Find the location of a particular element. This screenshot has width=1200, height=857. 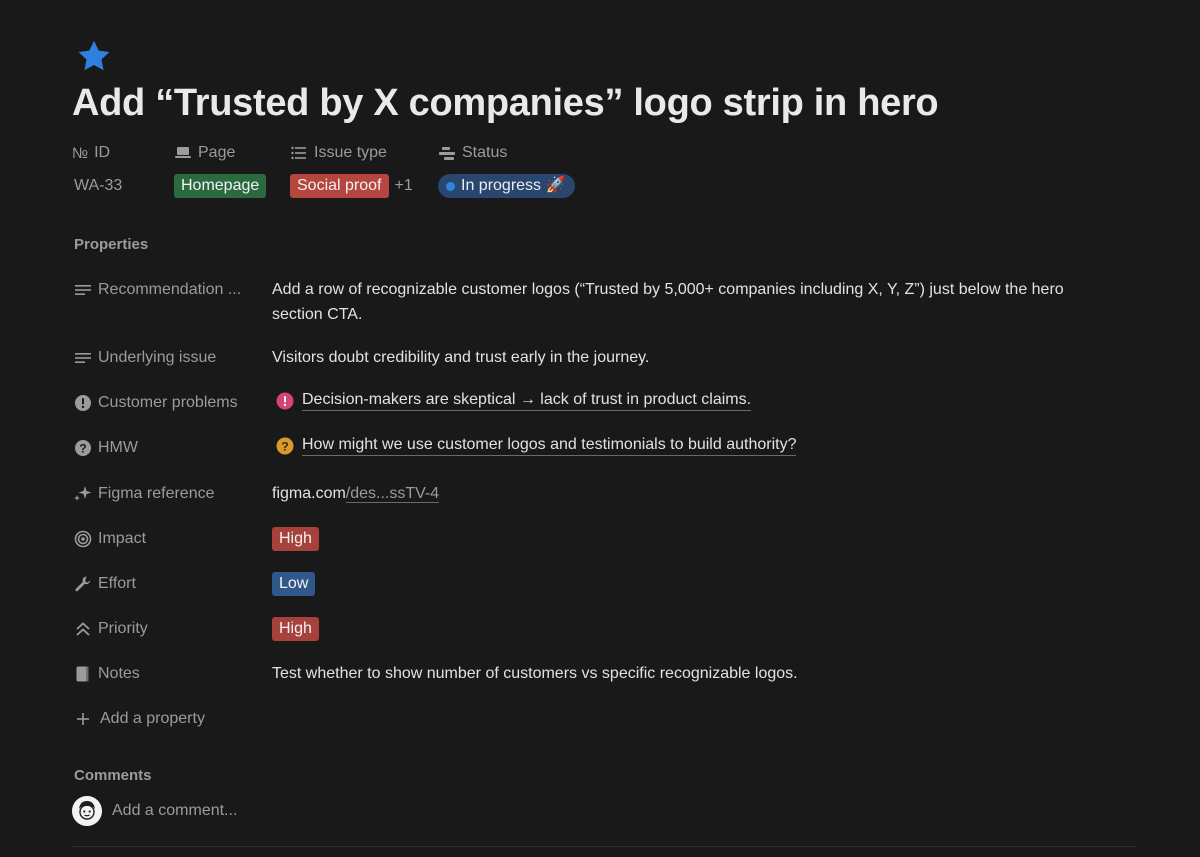

page-value: Homepage is located at coordinates (220, 186).